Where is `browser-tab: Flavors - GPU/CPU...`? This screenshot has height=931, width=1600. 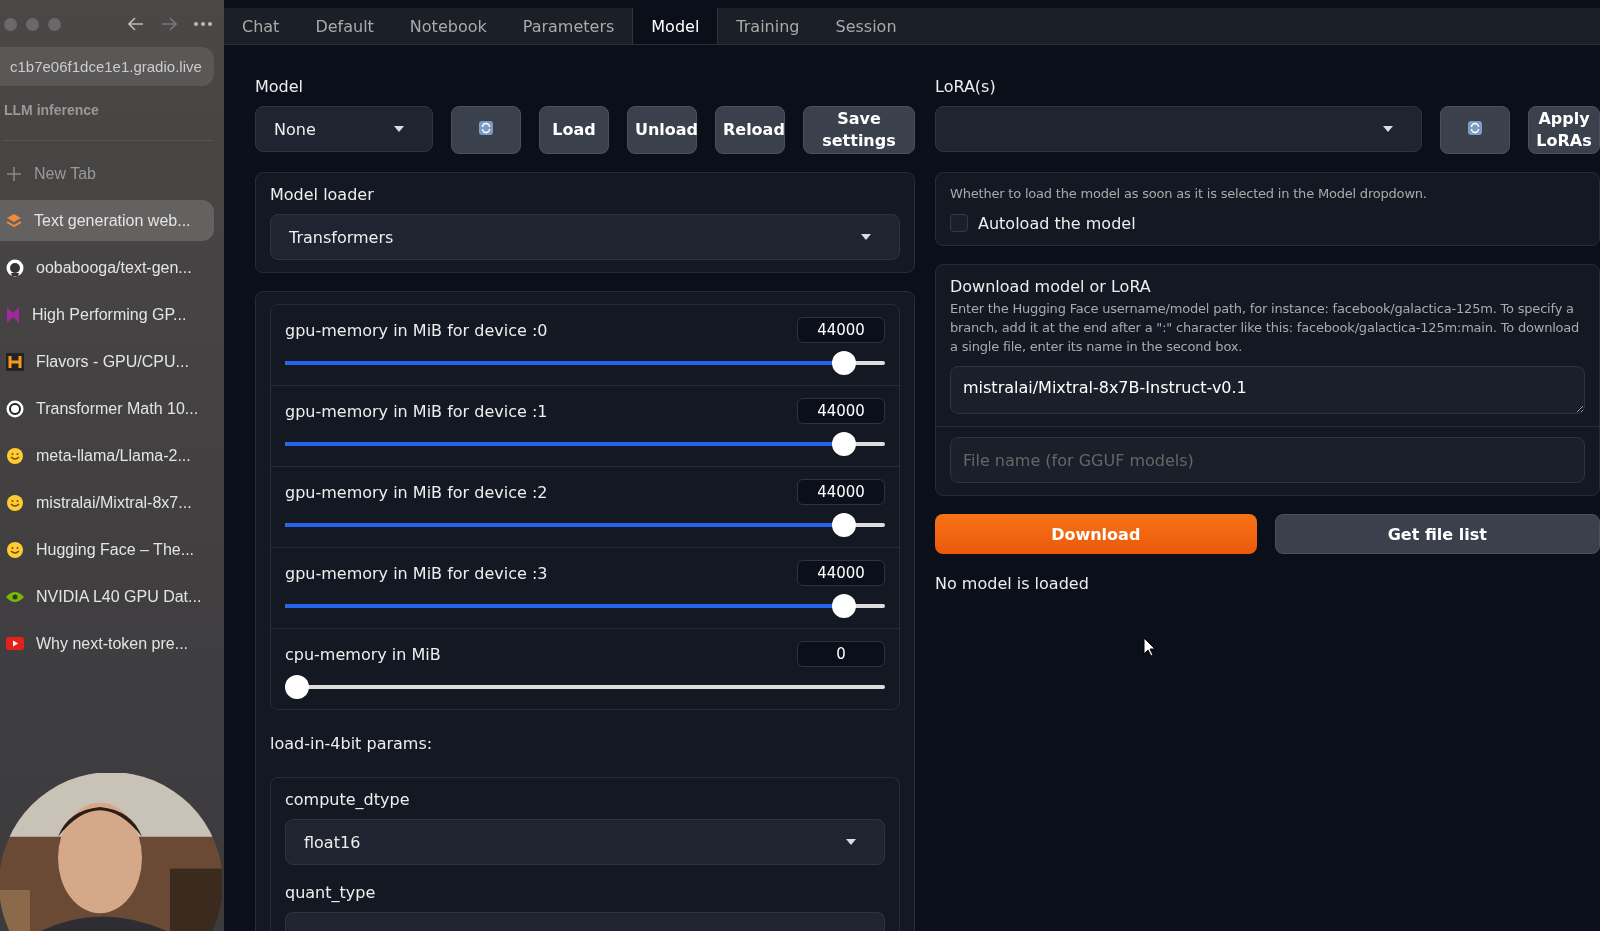
browser-tab: Flavors - GPU/CPU... is located at coordinates (107, 361).